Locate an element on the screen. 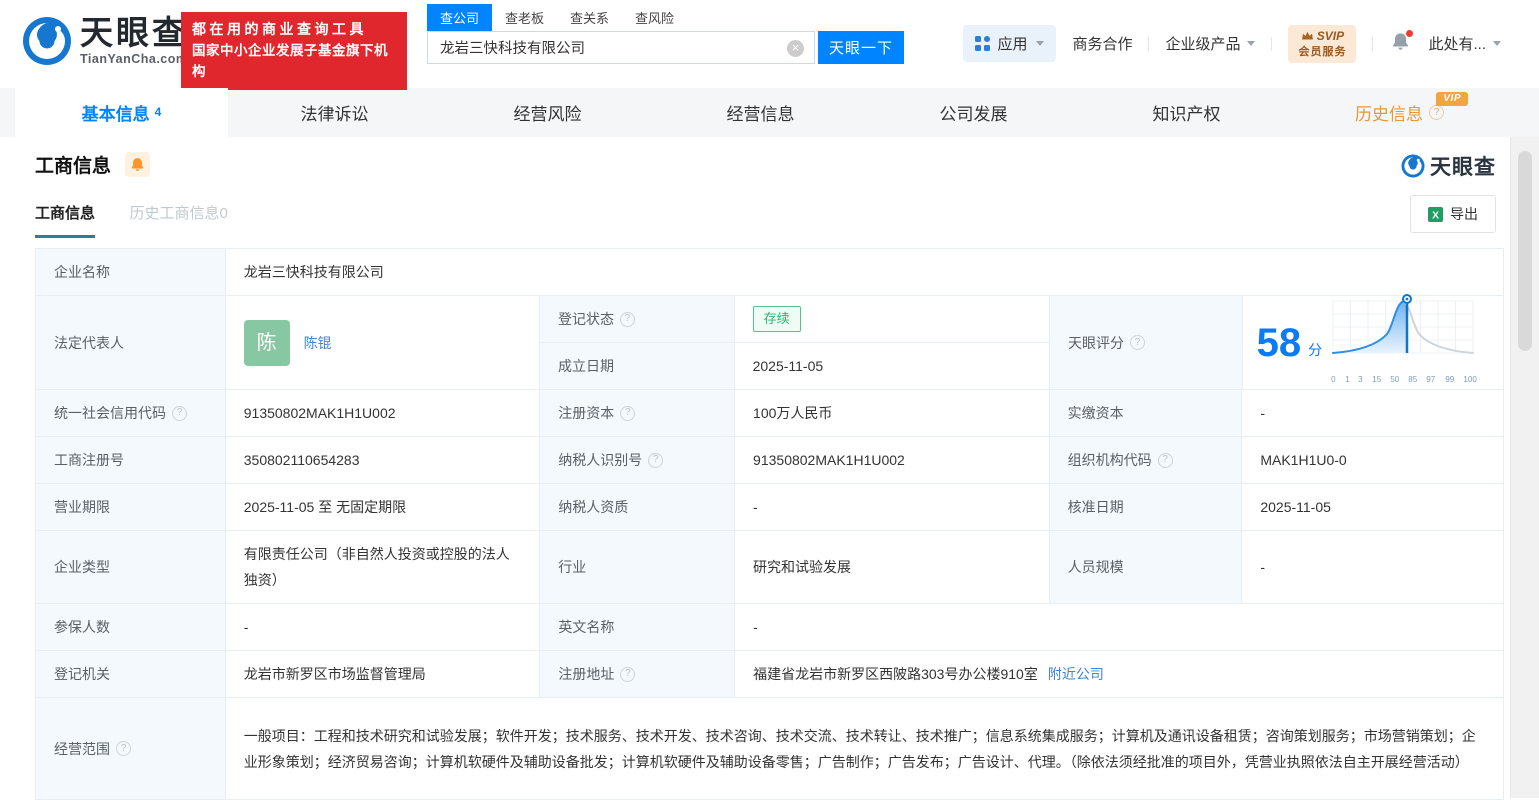 Image resolution: width=1539 pixels, height=800 pixels. nav-business-cooperation: 商务合作 is located at coordinates (1102, 43).